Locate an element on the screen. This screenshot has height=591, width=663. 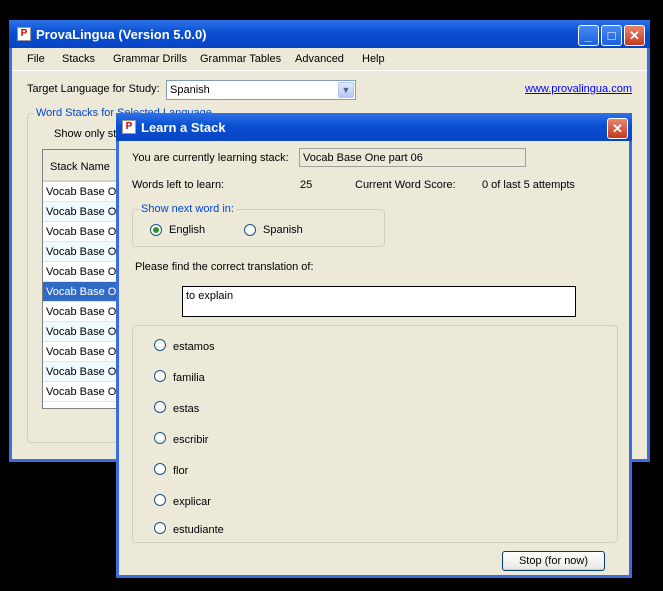
radio-english is located at coordinates (156, 230).